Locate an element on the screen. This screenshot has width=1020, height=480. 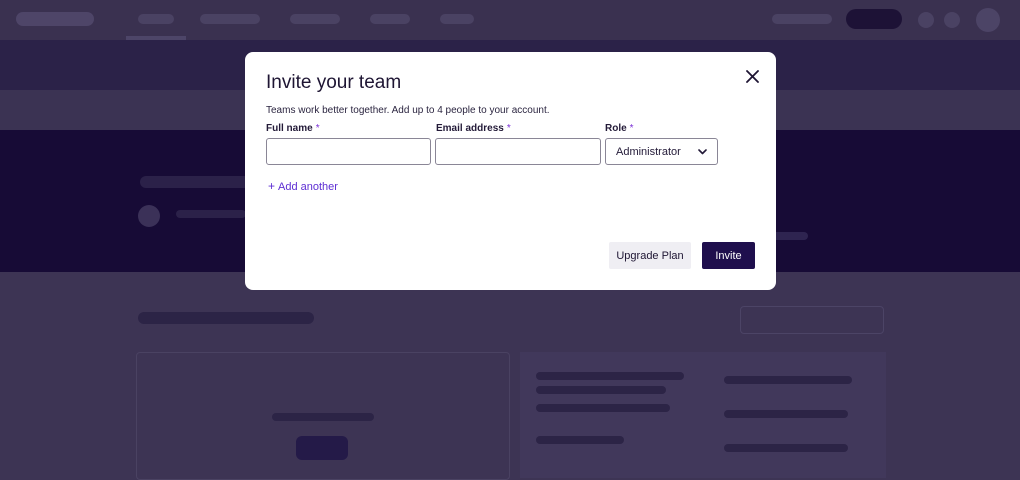
avatar is located at coordinates (988, 20).